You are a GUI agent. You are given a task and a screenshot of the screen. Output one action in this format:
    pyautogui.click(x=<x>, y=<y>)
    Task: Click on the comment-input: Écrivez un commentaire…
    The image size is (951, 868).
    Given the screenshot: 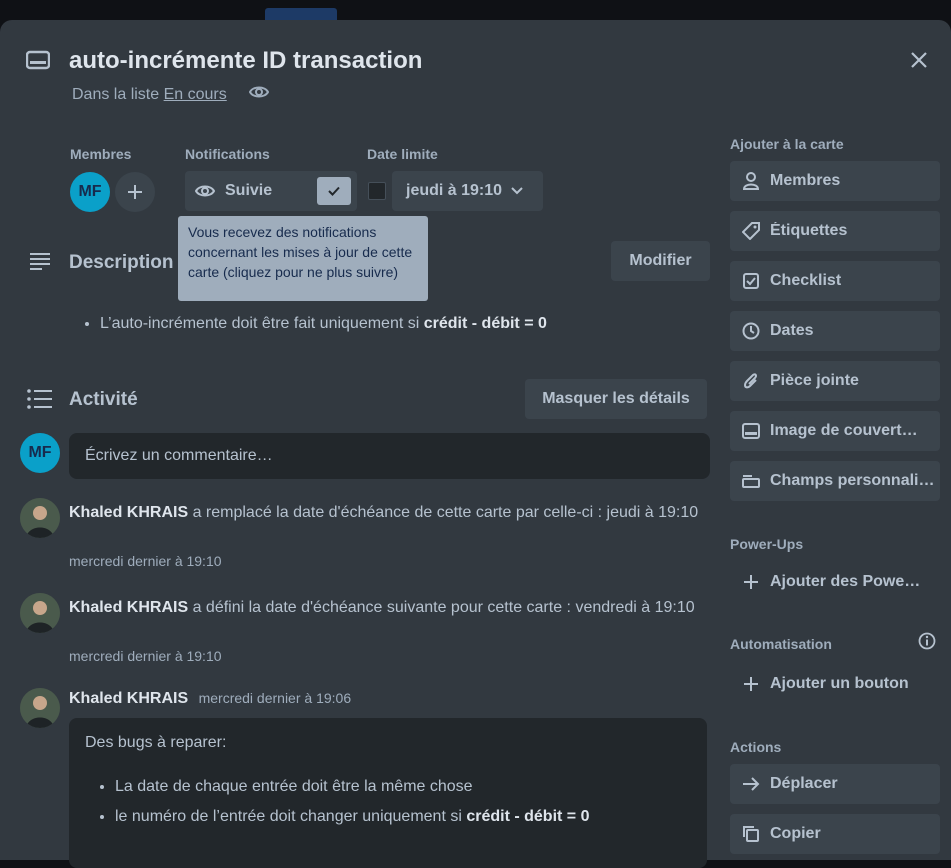 What is the action you would take?
    pyautogui.click(x=389, y=456)
    